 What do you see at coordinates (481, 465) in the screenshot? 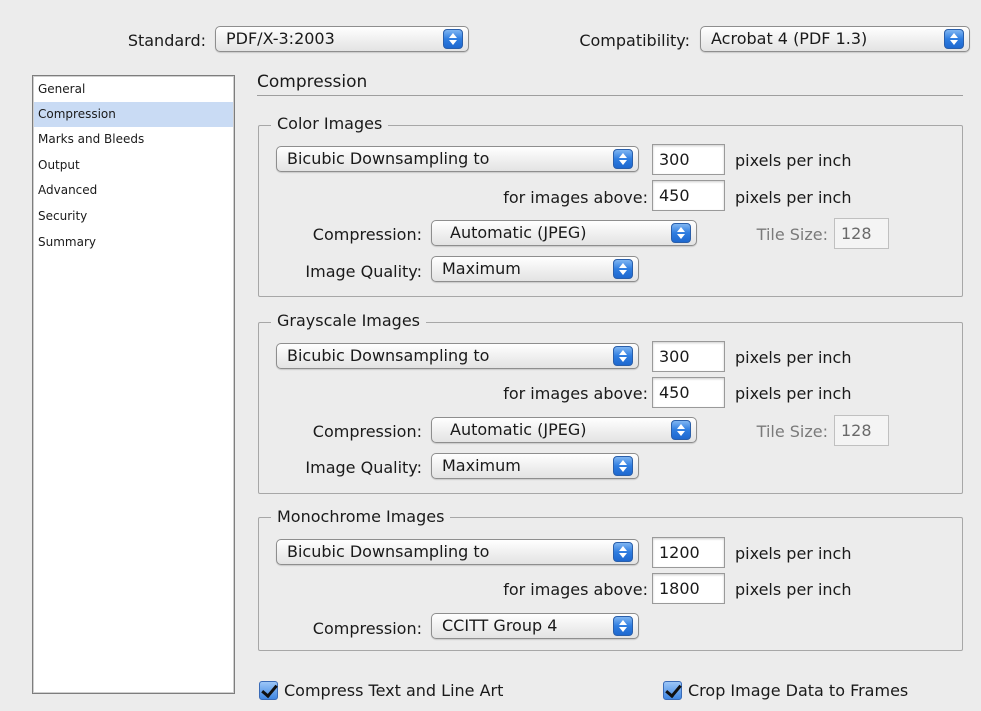
I see `gray-quality-value: Maximum` at bounding box center [481, 465].